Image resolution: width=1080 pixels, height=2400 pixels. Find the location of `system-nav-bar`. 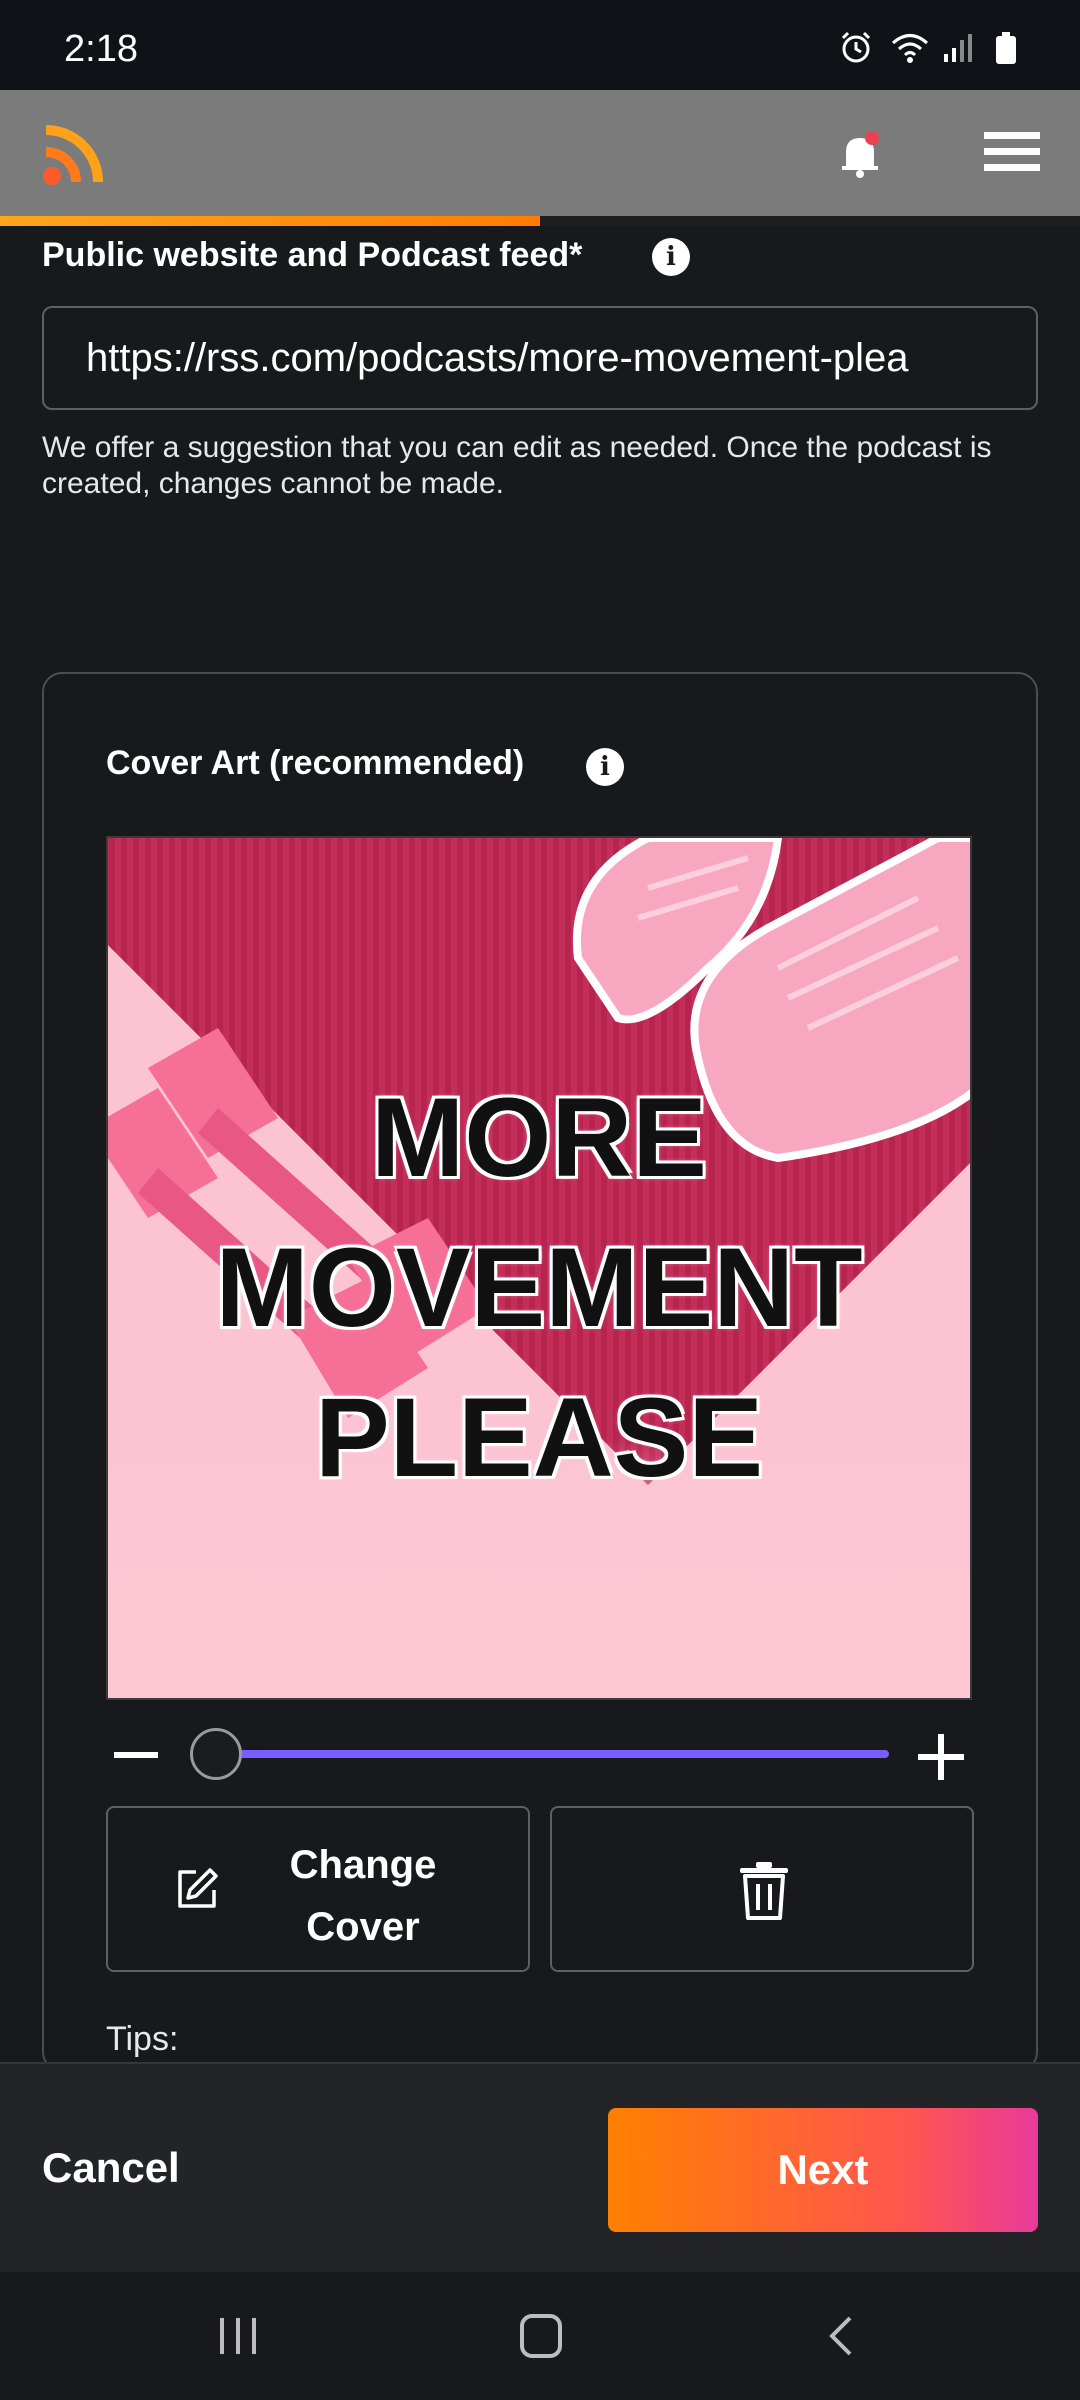

system-nav-bar is located at coordinates (540, 2336).